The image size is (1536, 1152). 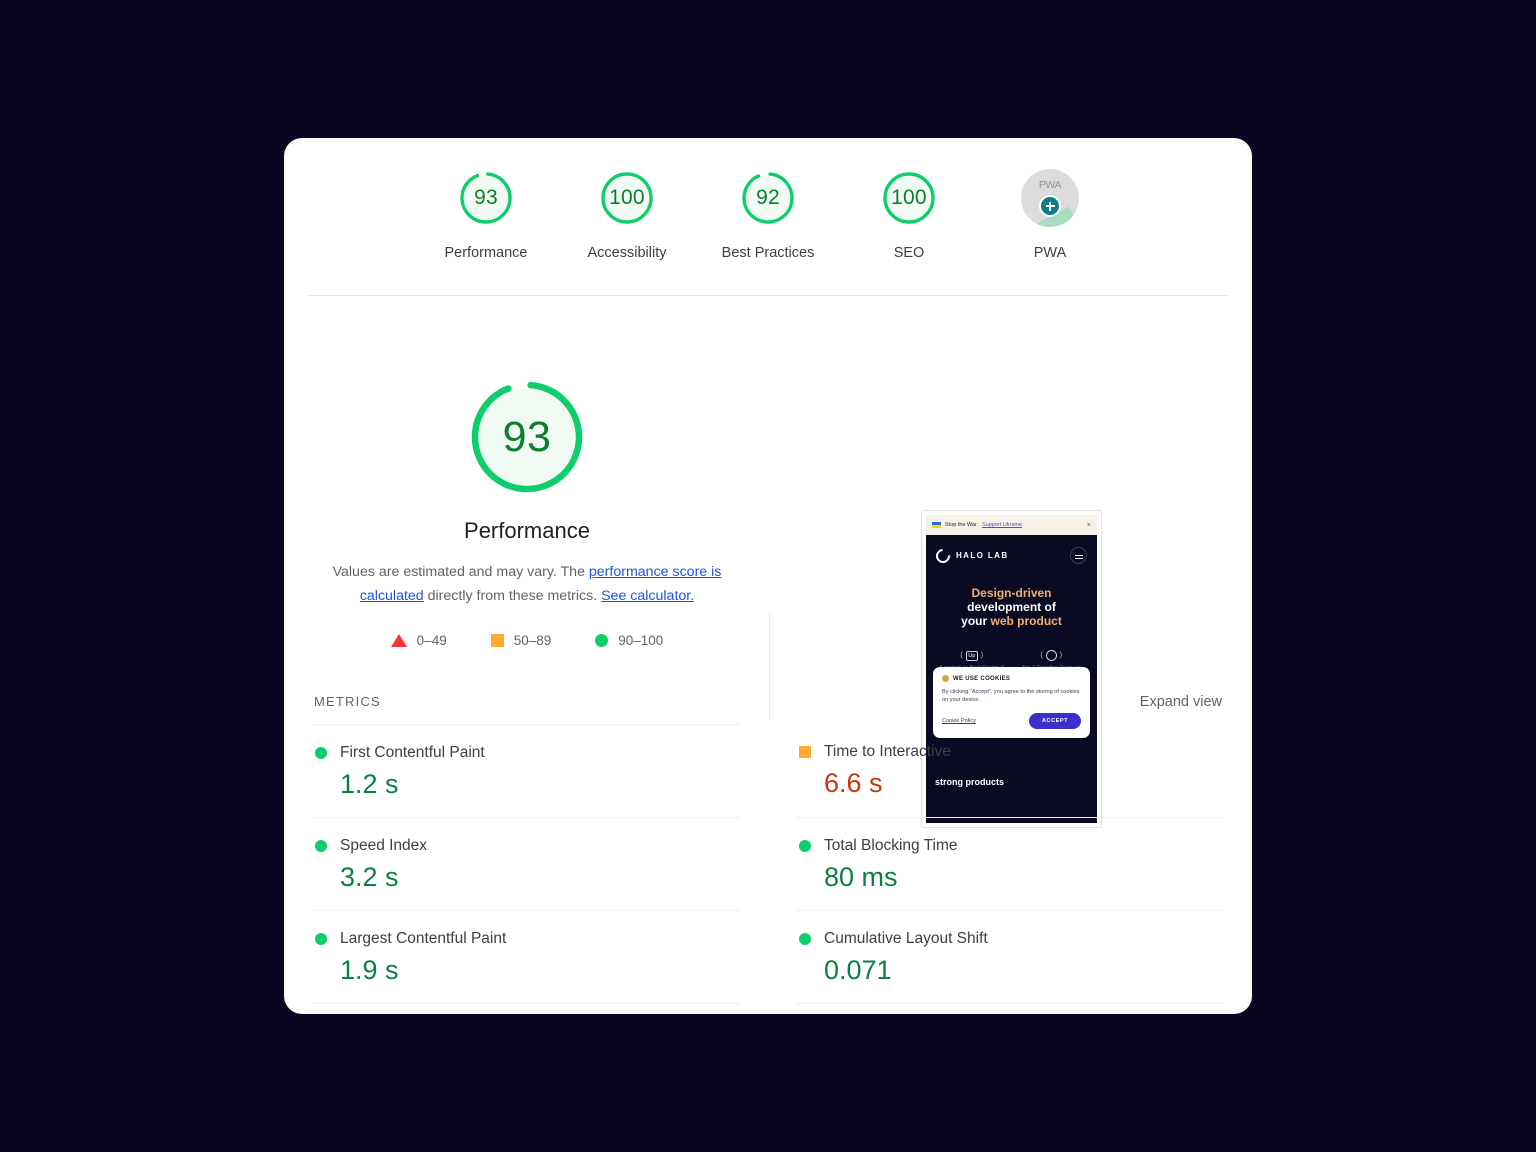 I want to click on legend-item-pass: 90–100, so click(x=629, y=640).